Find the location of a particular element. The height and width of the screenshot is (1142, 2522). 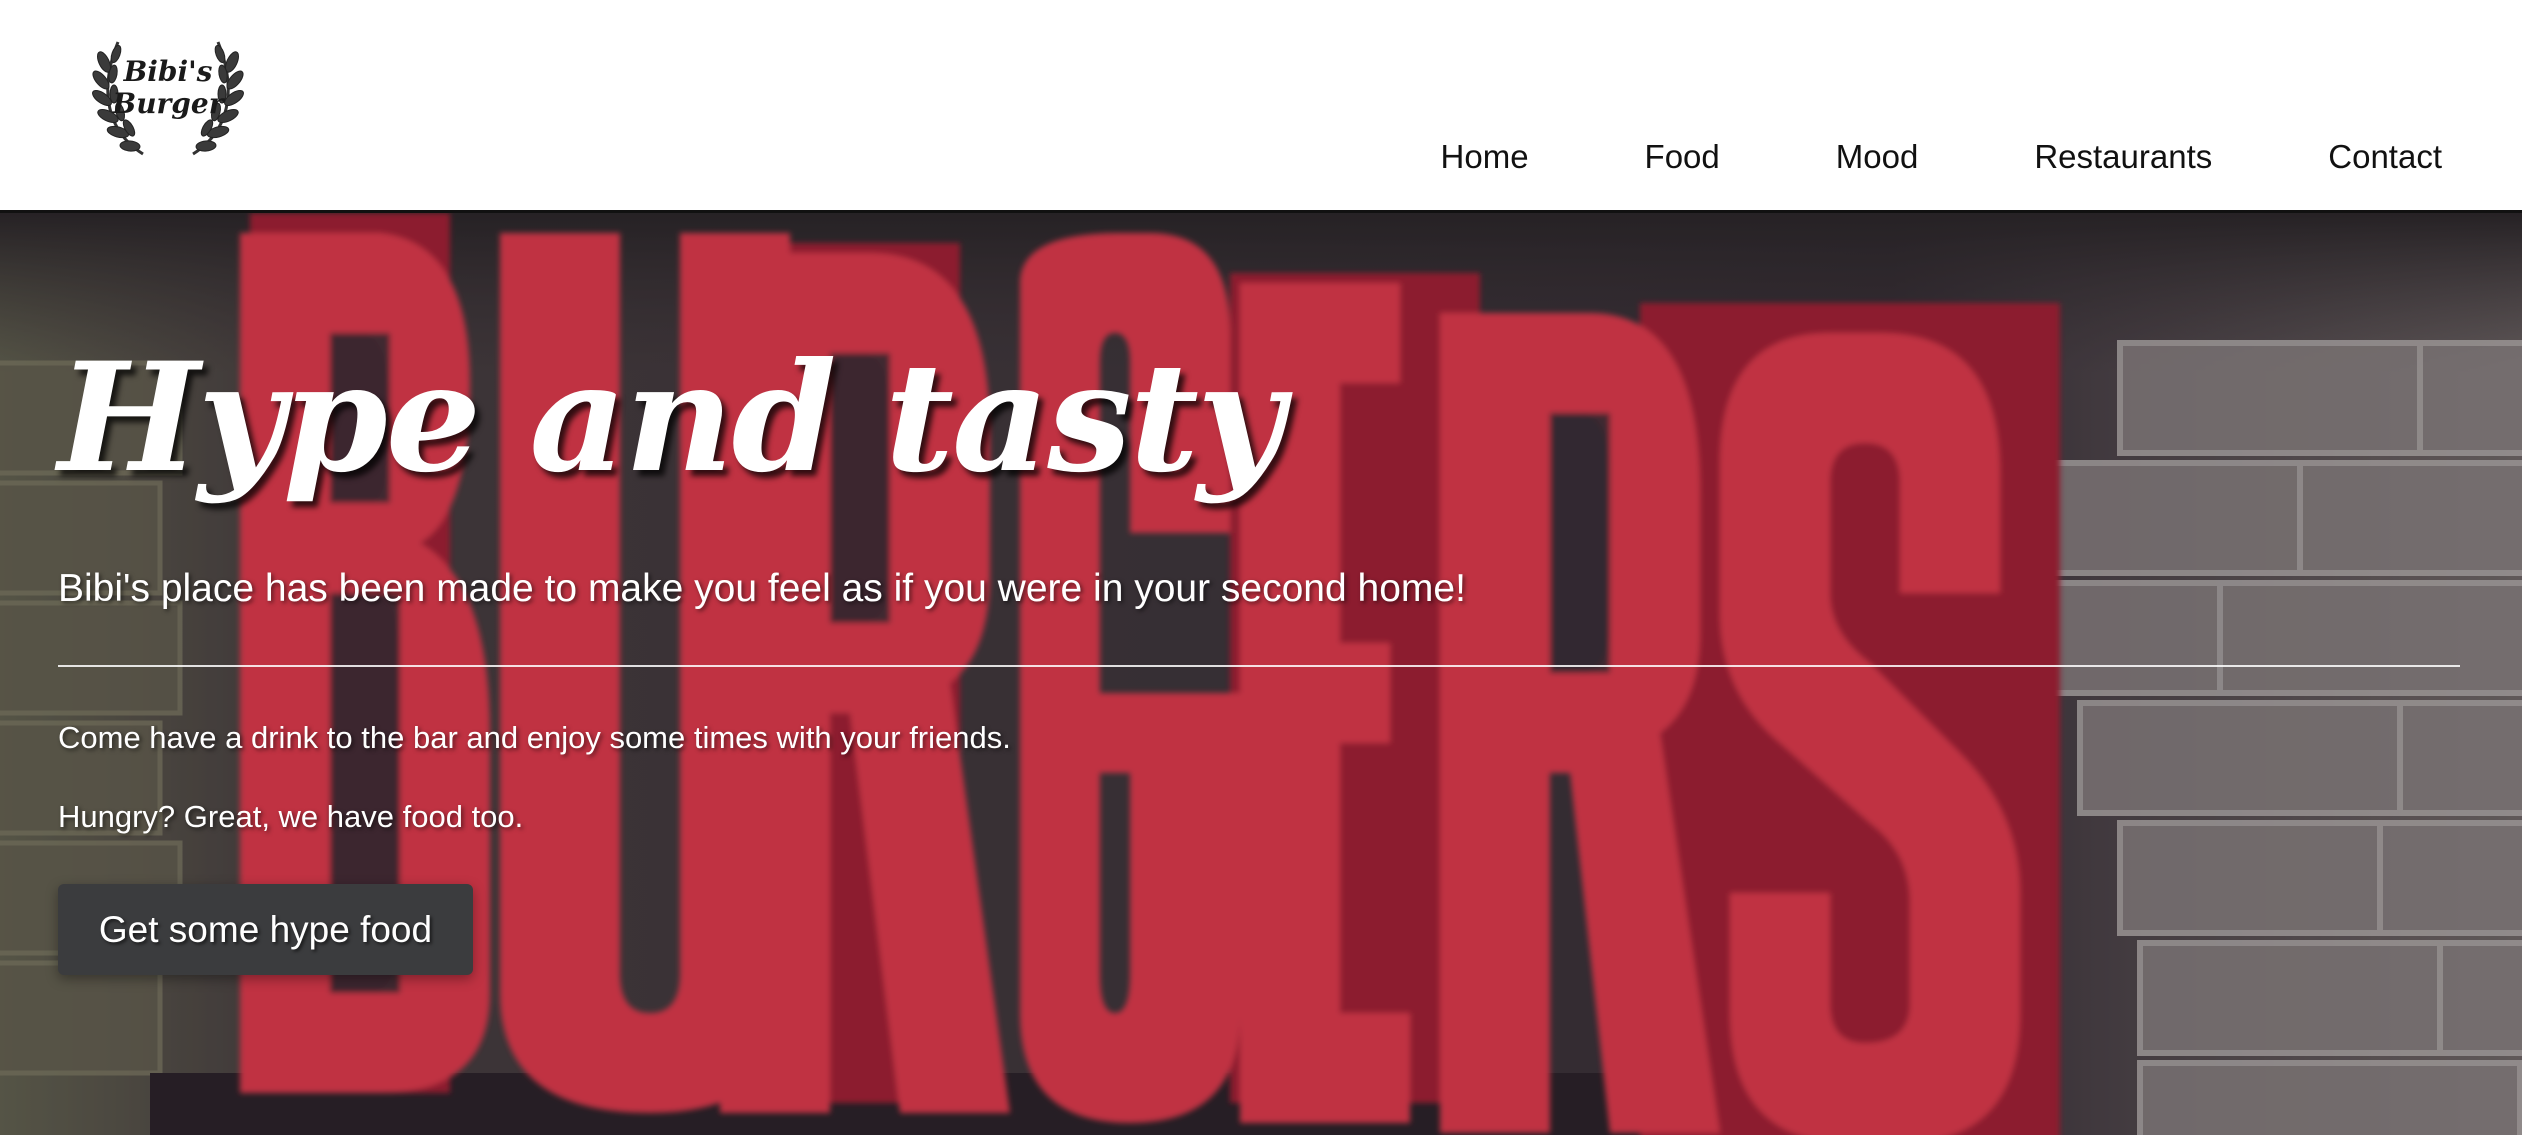

nav-item-food: Food is located at coordinates (1682, 157).